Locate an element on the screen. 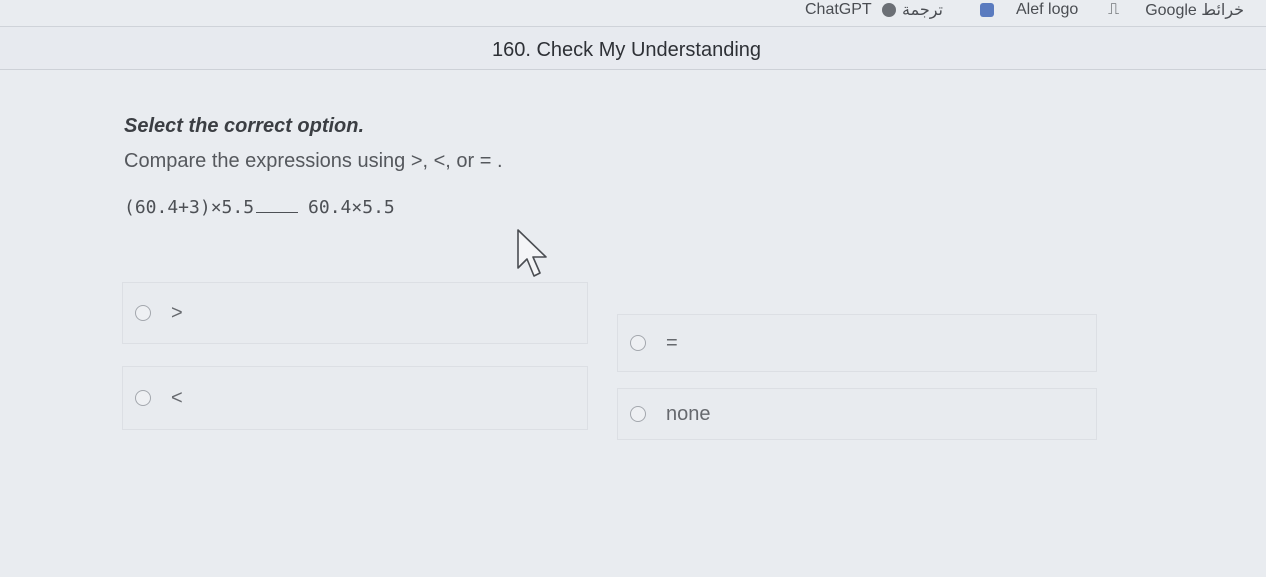 This screenshot has height=577, width=1266. option-label: < is located at coordinates (177, 397).